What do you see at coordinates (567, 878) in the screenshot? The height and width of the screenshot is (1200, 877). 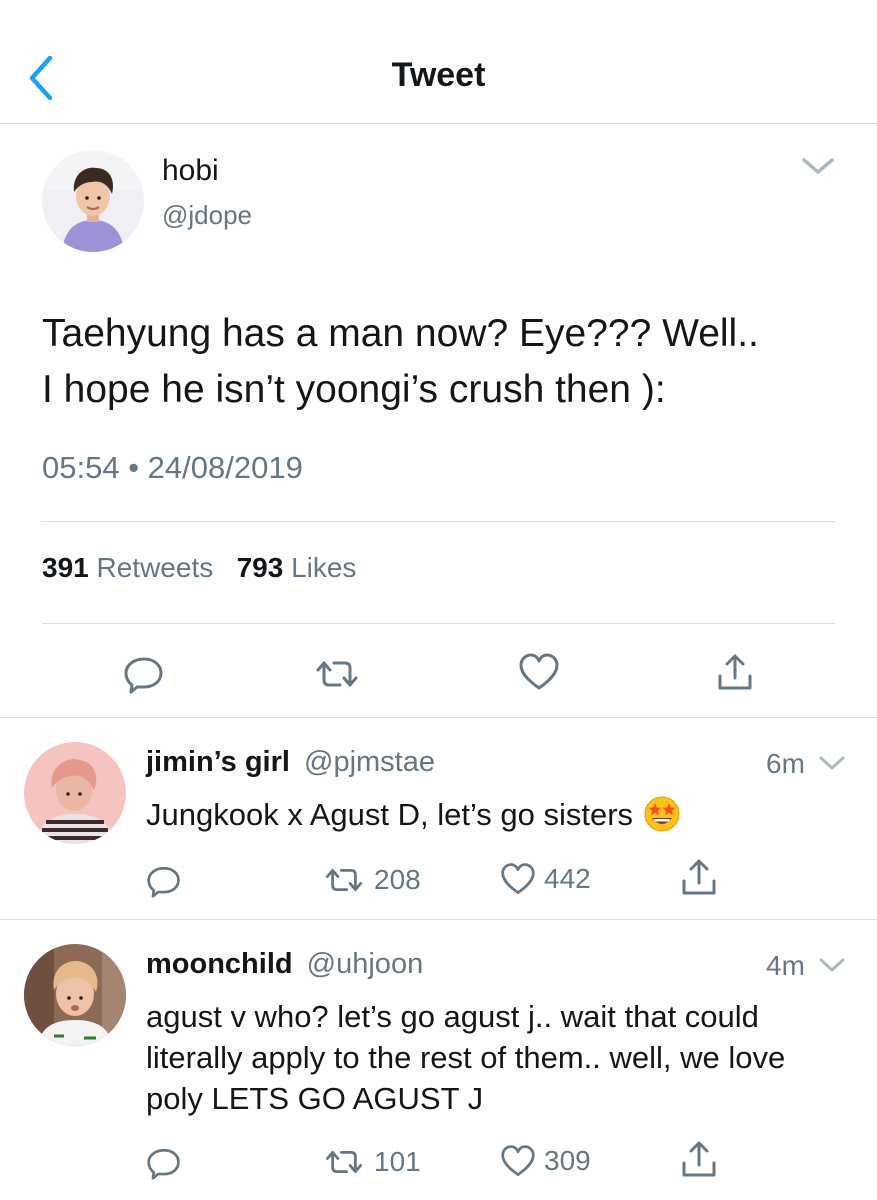 I see `like-count: 442` at bounding box center [567, 878].